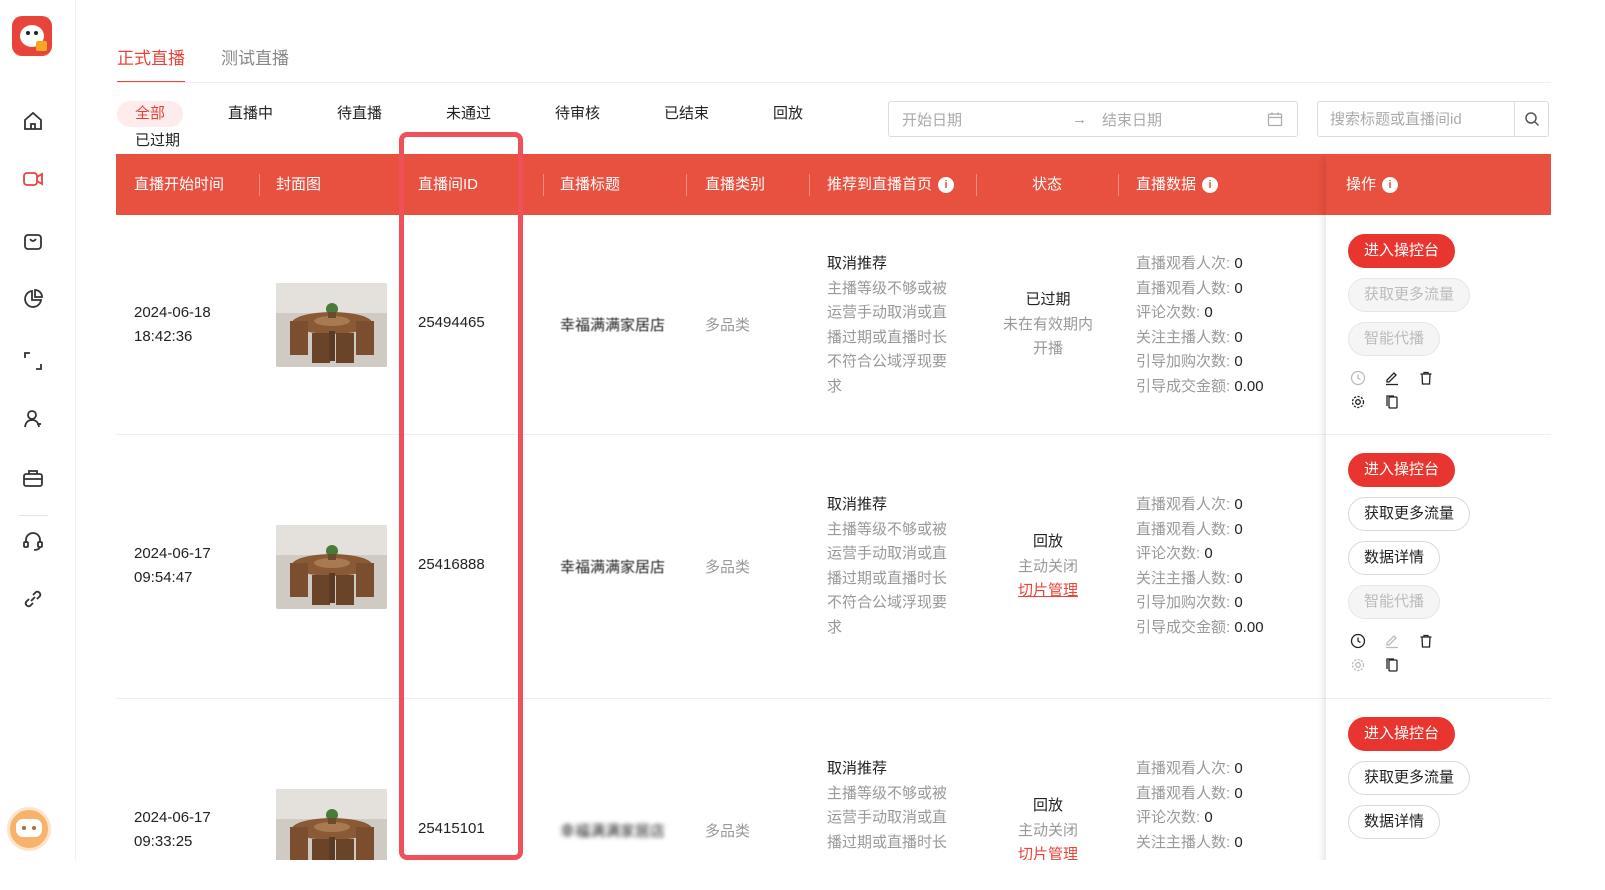 The height and width of the screenshot is (890, 1605). I want to click on toolbox-icon, so click(33, 478).